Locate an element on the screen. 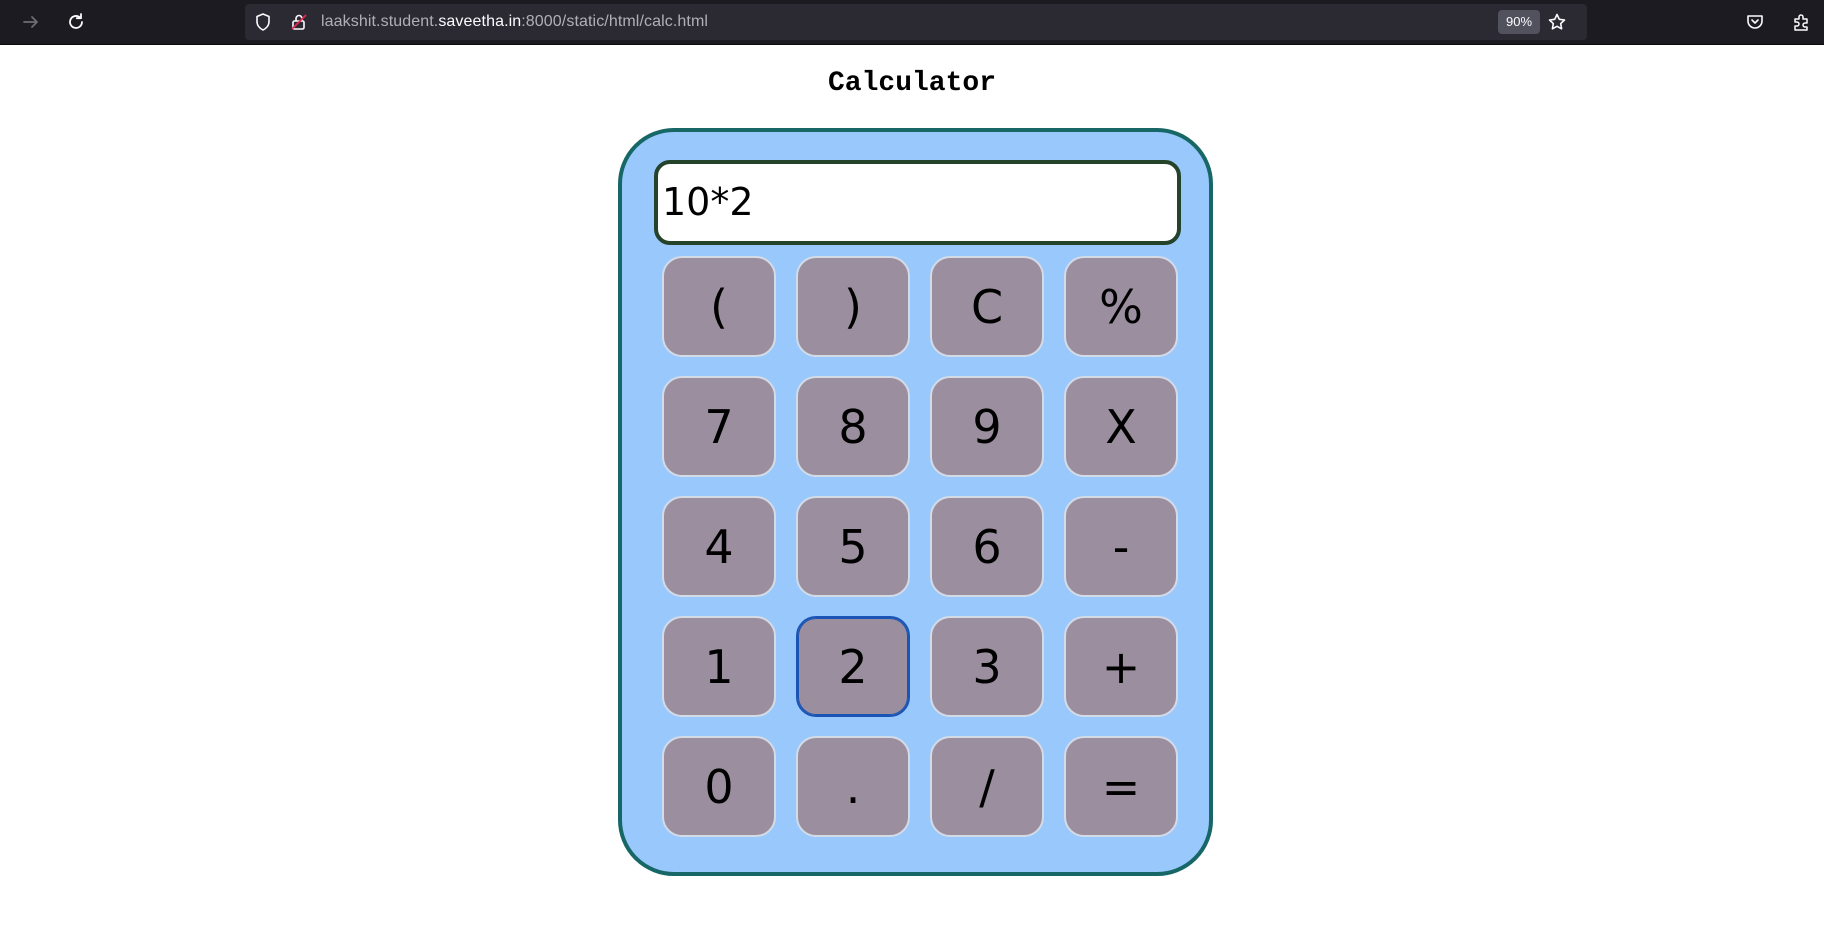 This screenshot has height=939, width=1824. clear-key: C is located at coordinates (987, 306).